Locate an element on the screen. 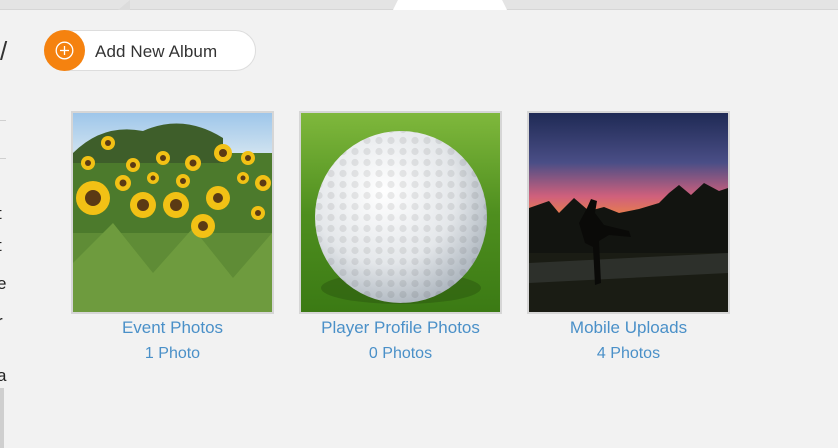  cropped-text: e is located at coordinates (3, 283).